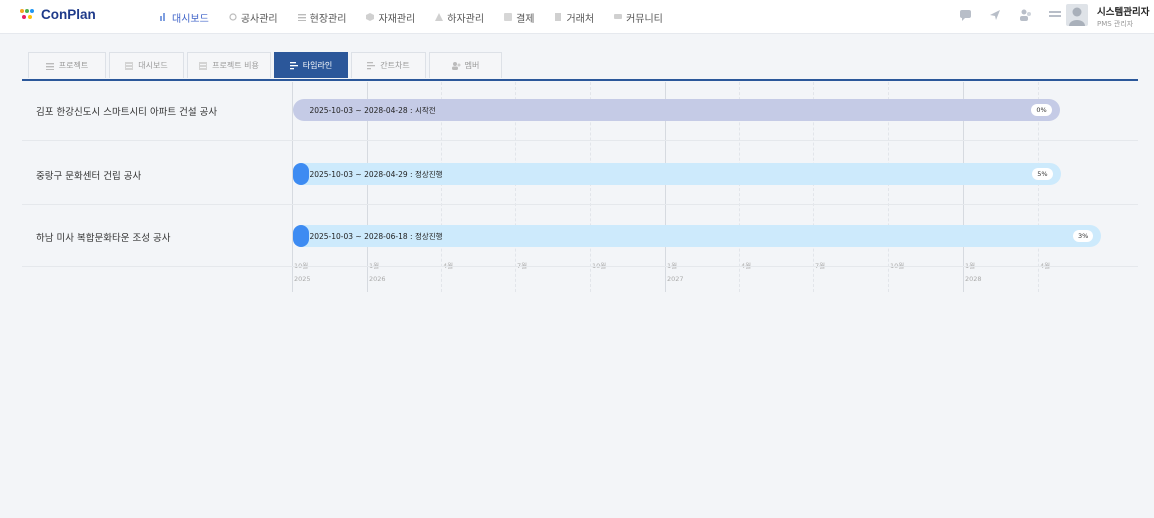  What do you see at coordinates (88, 175) in the screenshot?
I see `project-name: 중랑구 문화센터 건립 공사` at bounding box center [88, 175].